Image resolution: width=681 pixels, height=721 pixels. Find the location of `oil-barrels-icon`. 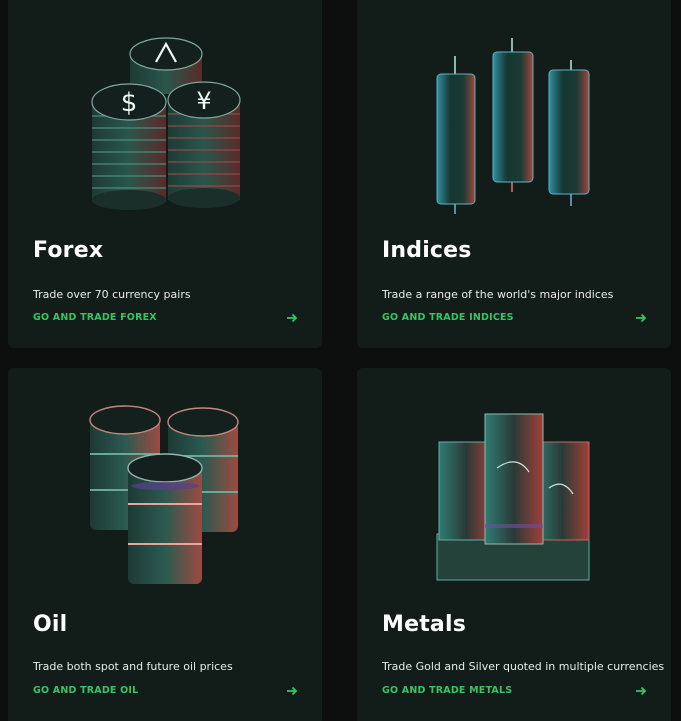

oil-barrels-icon is located at coordinates (164, 494).